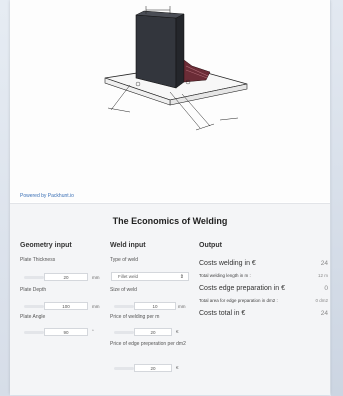  Describe the element at coordinates (242, 288) in the screenshot. I see `costs-edge-label: Costs edge preparation in €` at that location.